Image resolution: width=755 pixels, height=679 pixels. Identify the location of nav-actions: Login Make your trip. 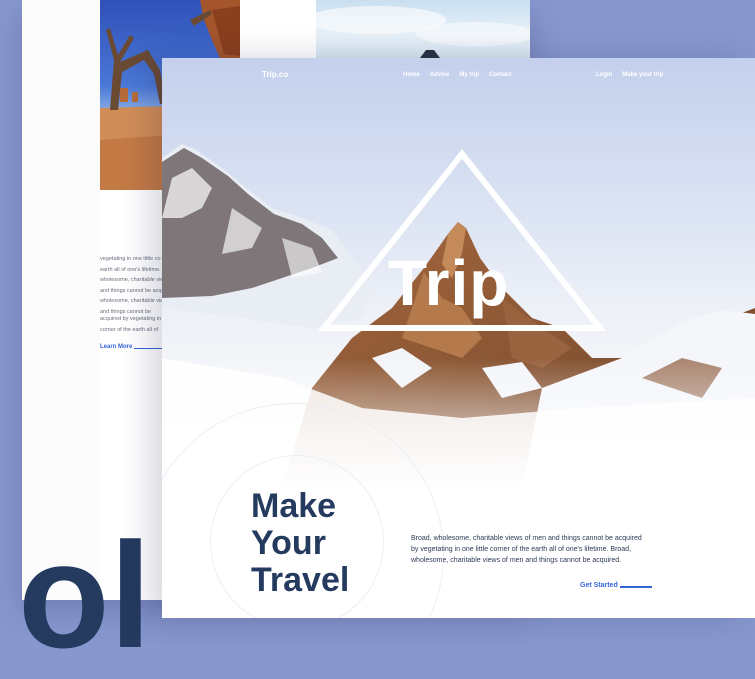
(629, 75).